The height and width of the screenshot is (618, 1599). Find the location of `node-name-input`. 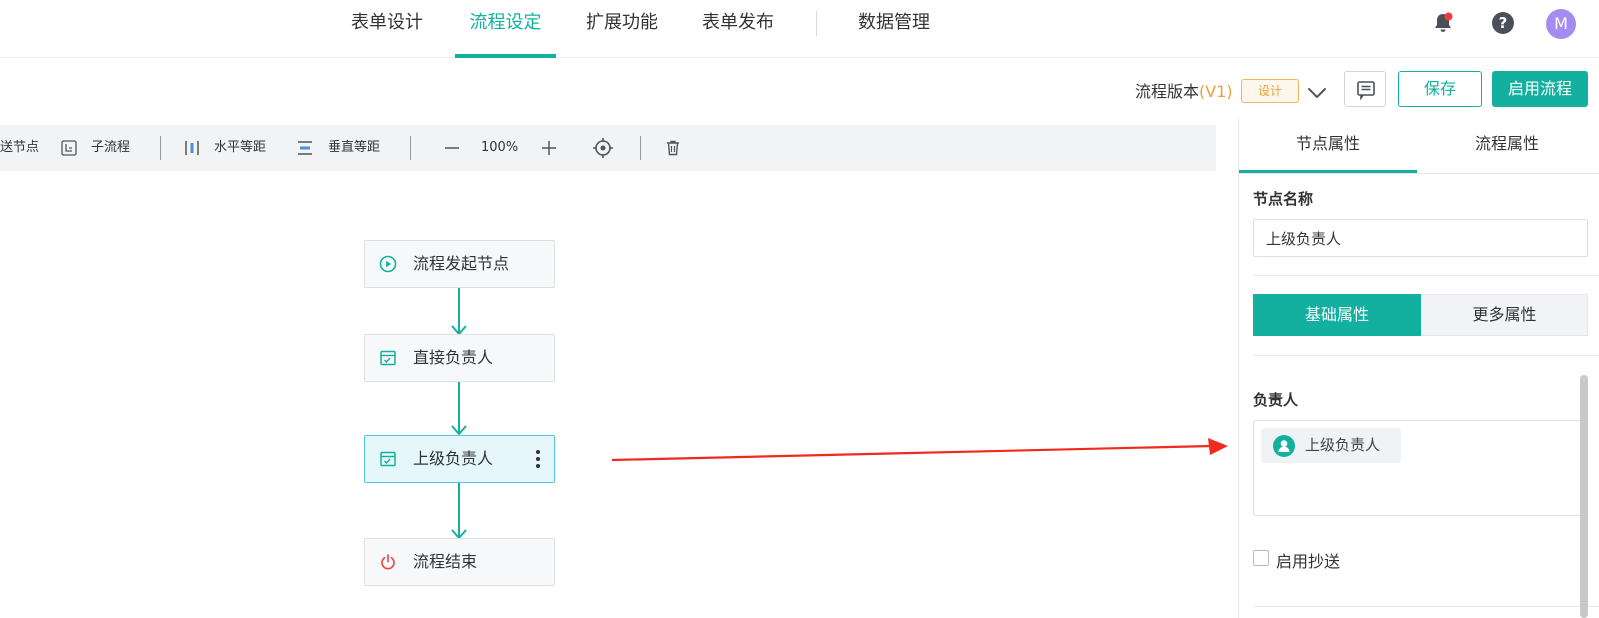

node-name-input is located at coordinates (1420, 238).